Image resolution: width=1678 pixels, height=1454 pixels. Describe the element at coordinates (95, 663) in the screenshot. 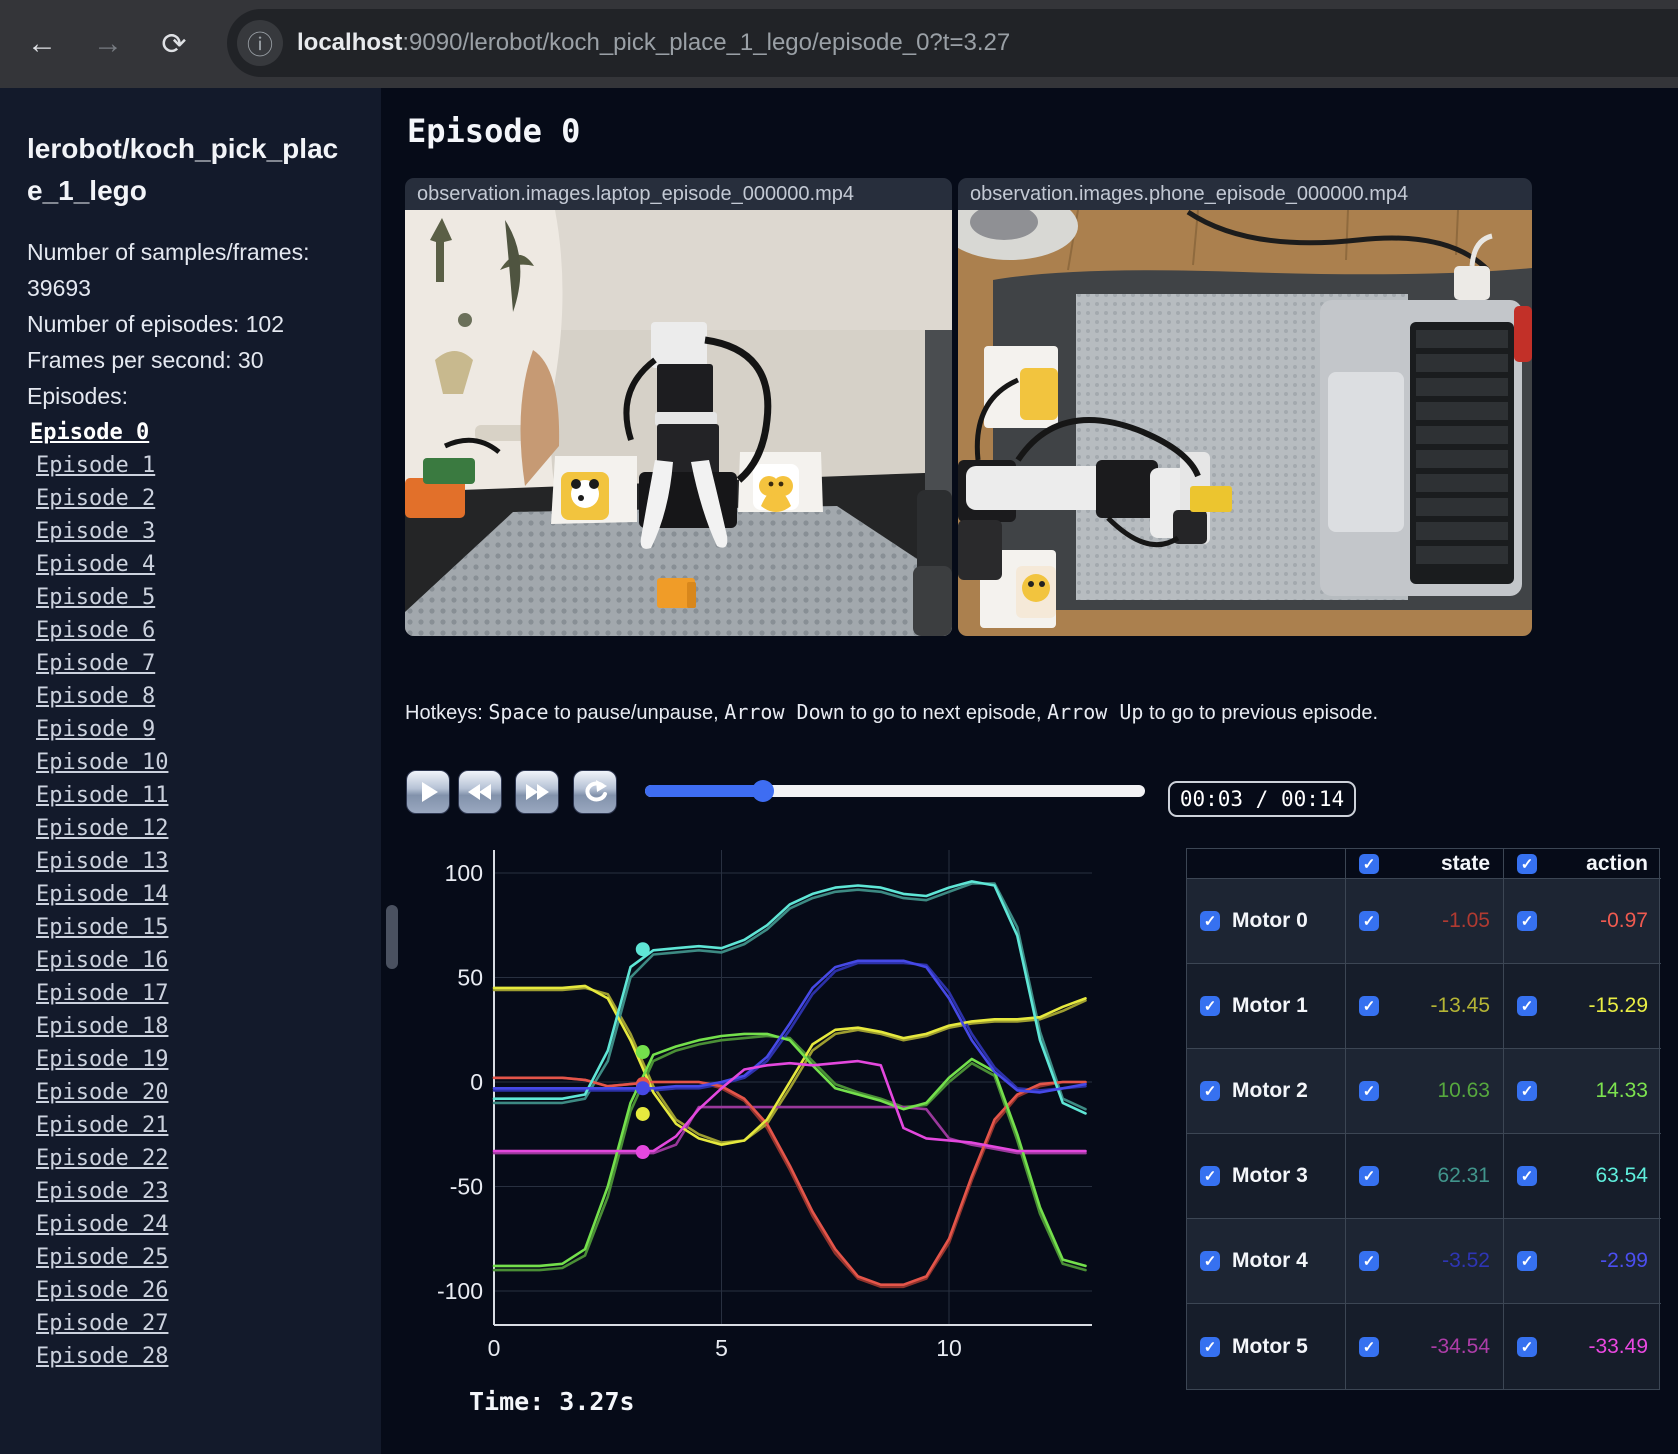

I see `sidebar-episode-link: Episode 7` at that location.